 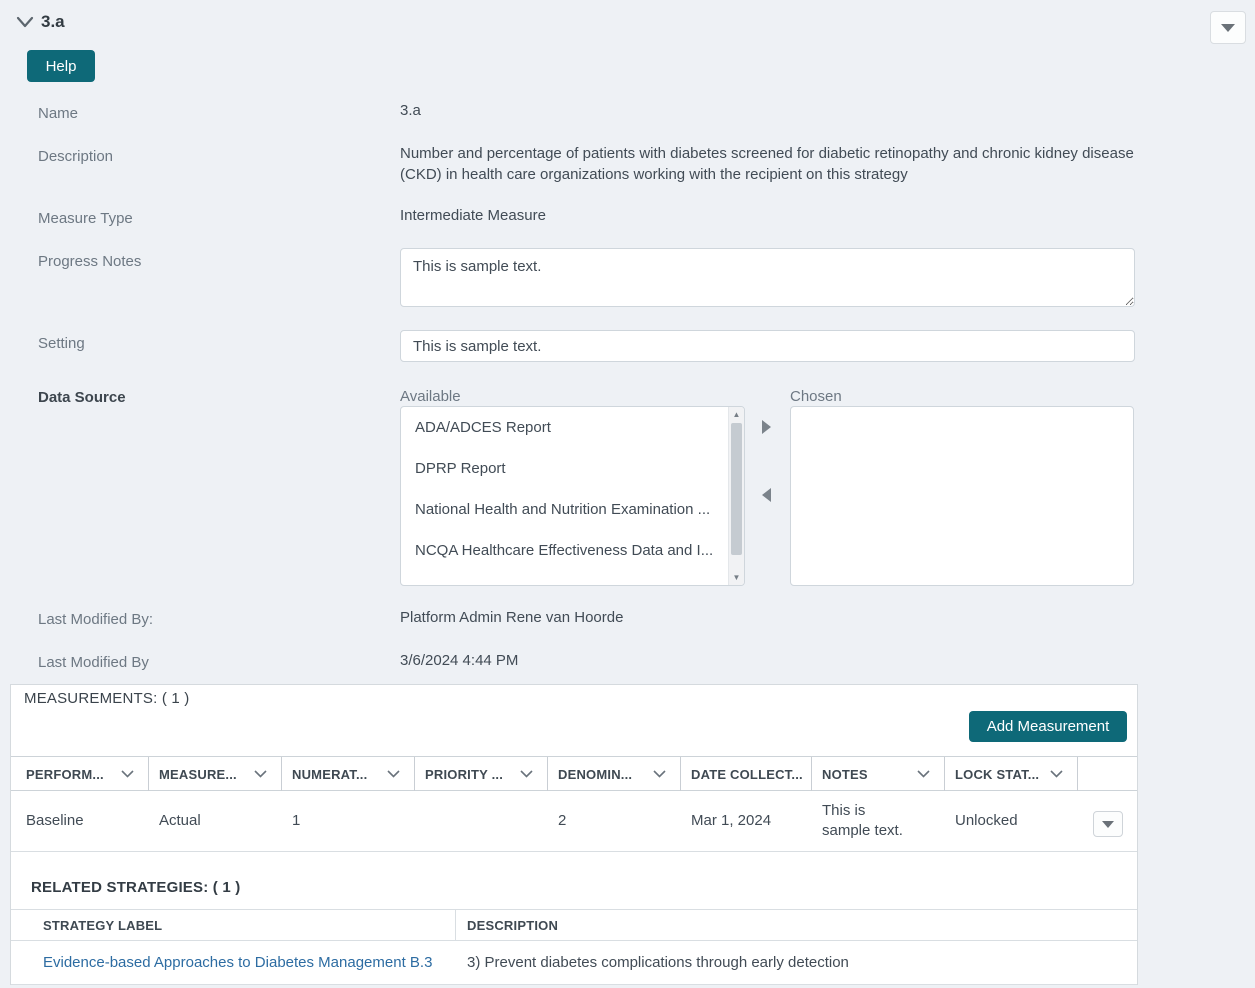 I want to click on last-modified-by-date-value: 3/6/2024 4:44 PM, so click(x=459, y=660).